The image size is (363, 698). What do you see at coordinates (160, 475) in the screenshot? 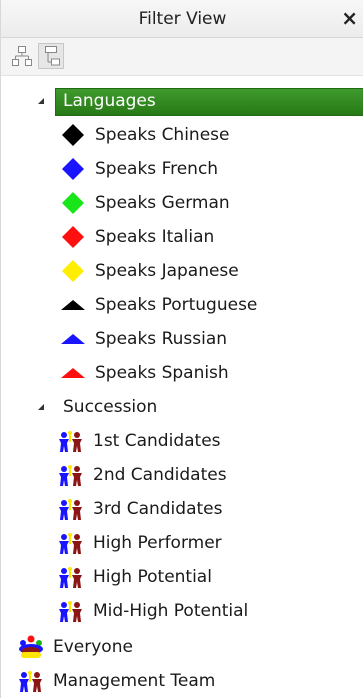
I see `item-label: 2nd Candidates` at bounding box center [160, 475].